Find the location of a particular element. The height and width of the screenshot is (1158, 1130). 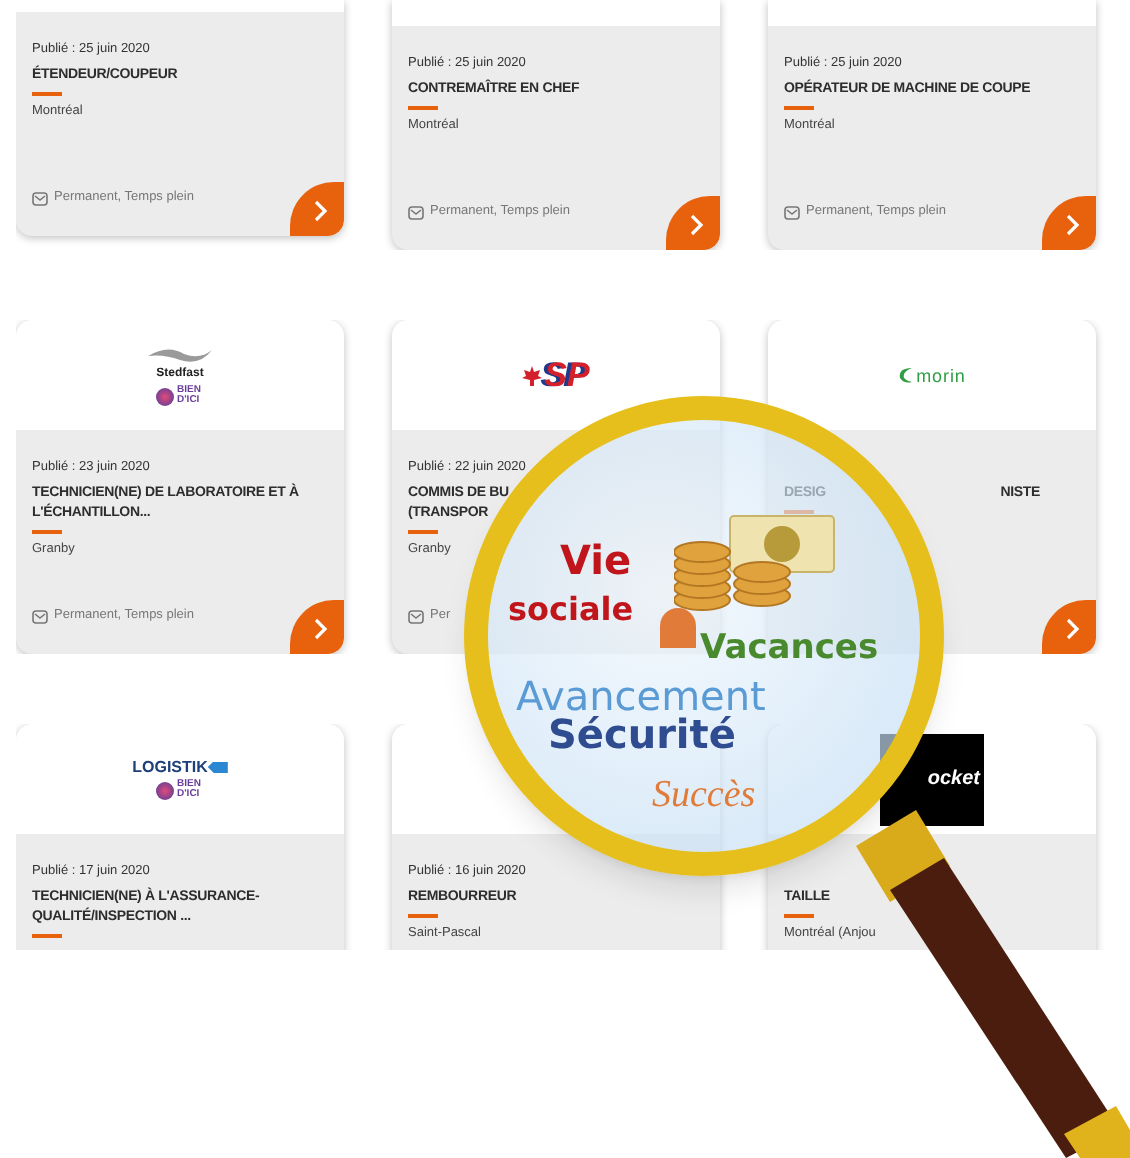

brand-text: ocket is located at coordinates (953, 780).